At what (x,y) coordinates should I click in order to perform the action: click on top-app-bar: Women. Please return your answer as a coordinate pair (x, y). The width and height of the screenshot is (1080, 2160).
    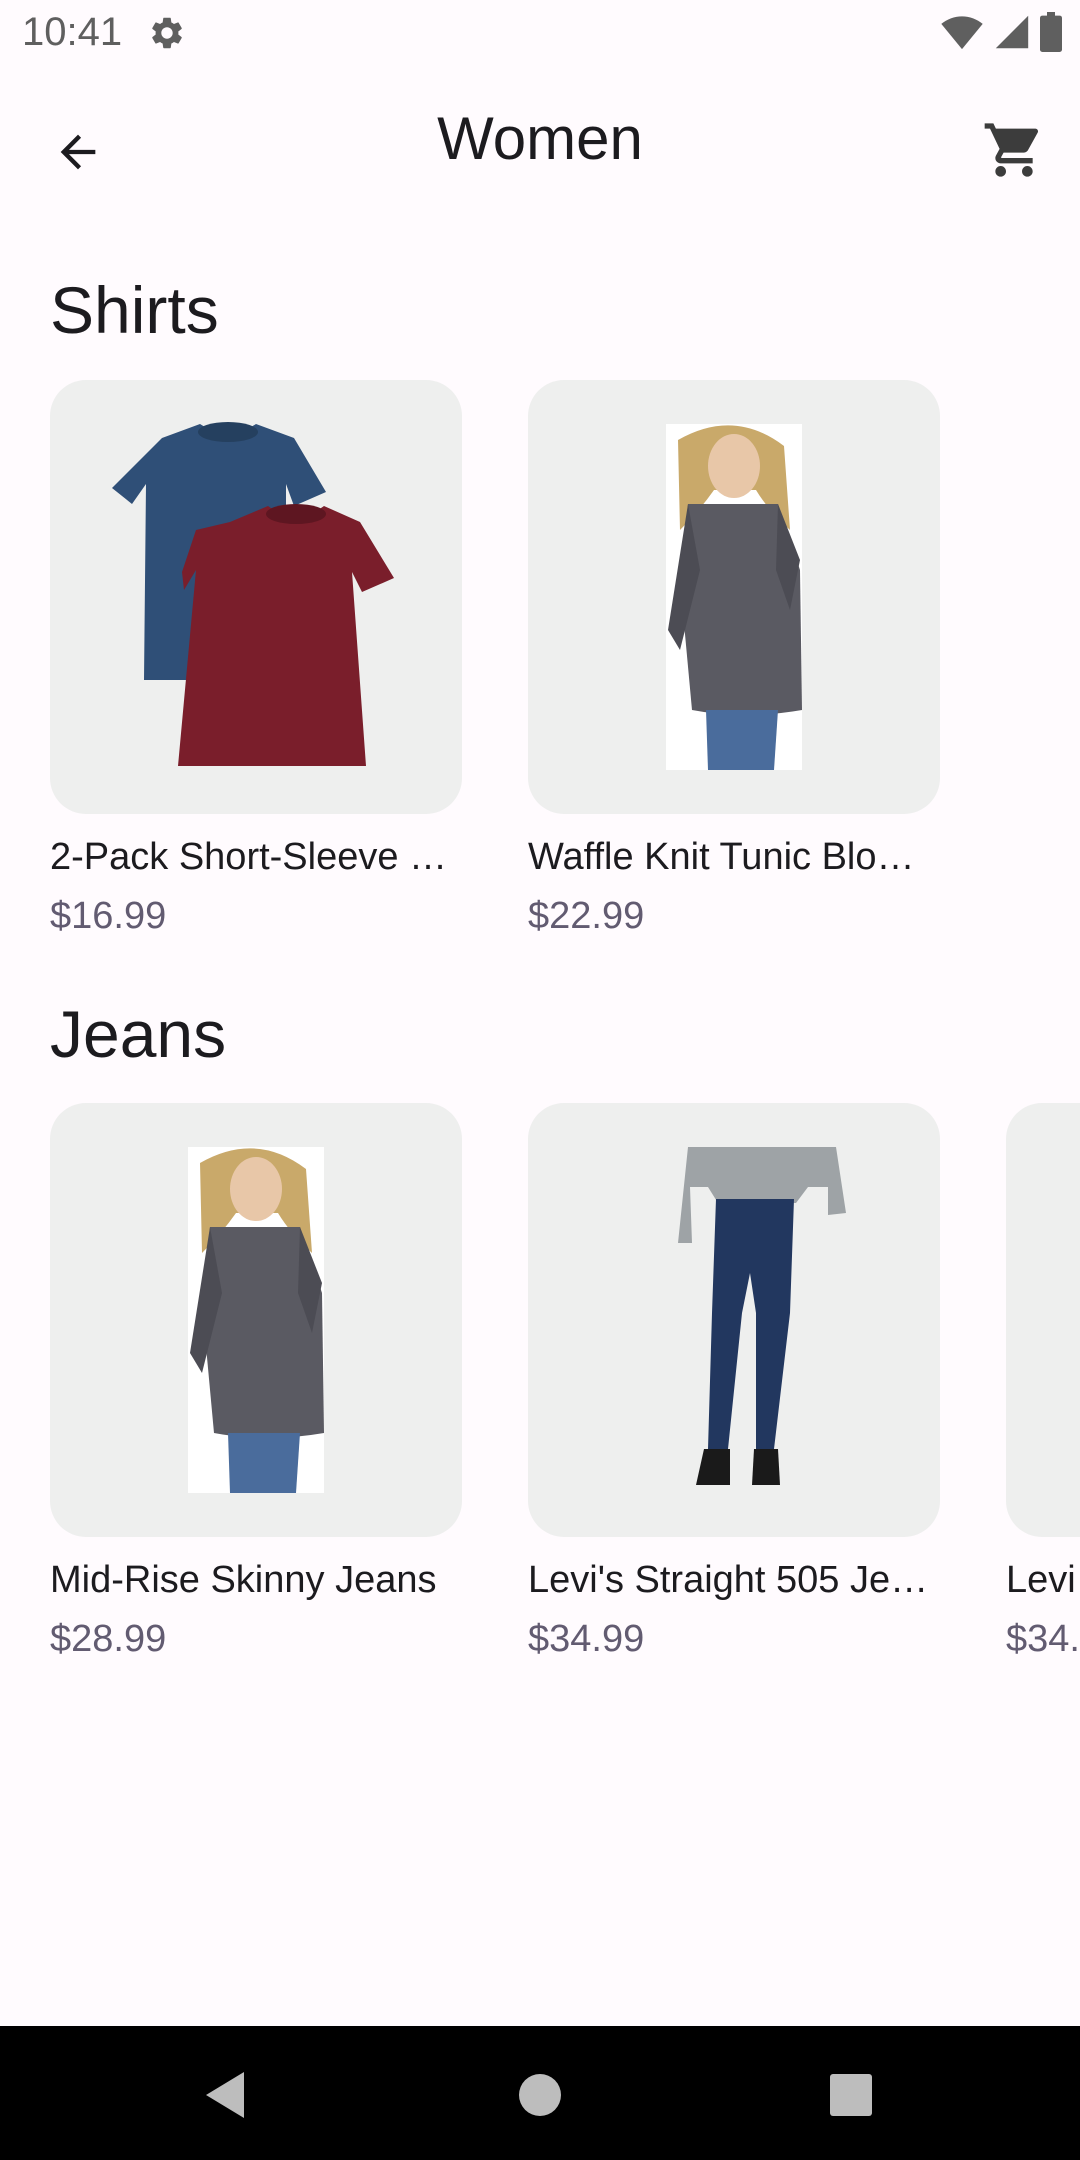
    Looking at the image, I should click on (540, 141).